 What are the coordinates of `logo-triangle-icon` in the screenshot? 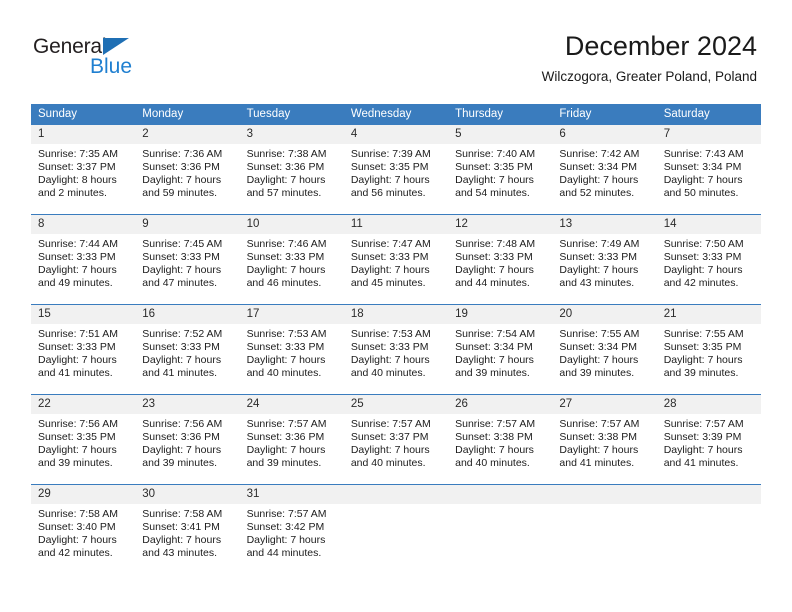 It's located at (116, 46).